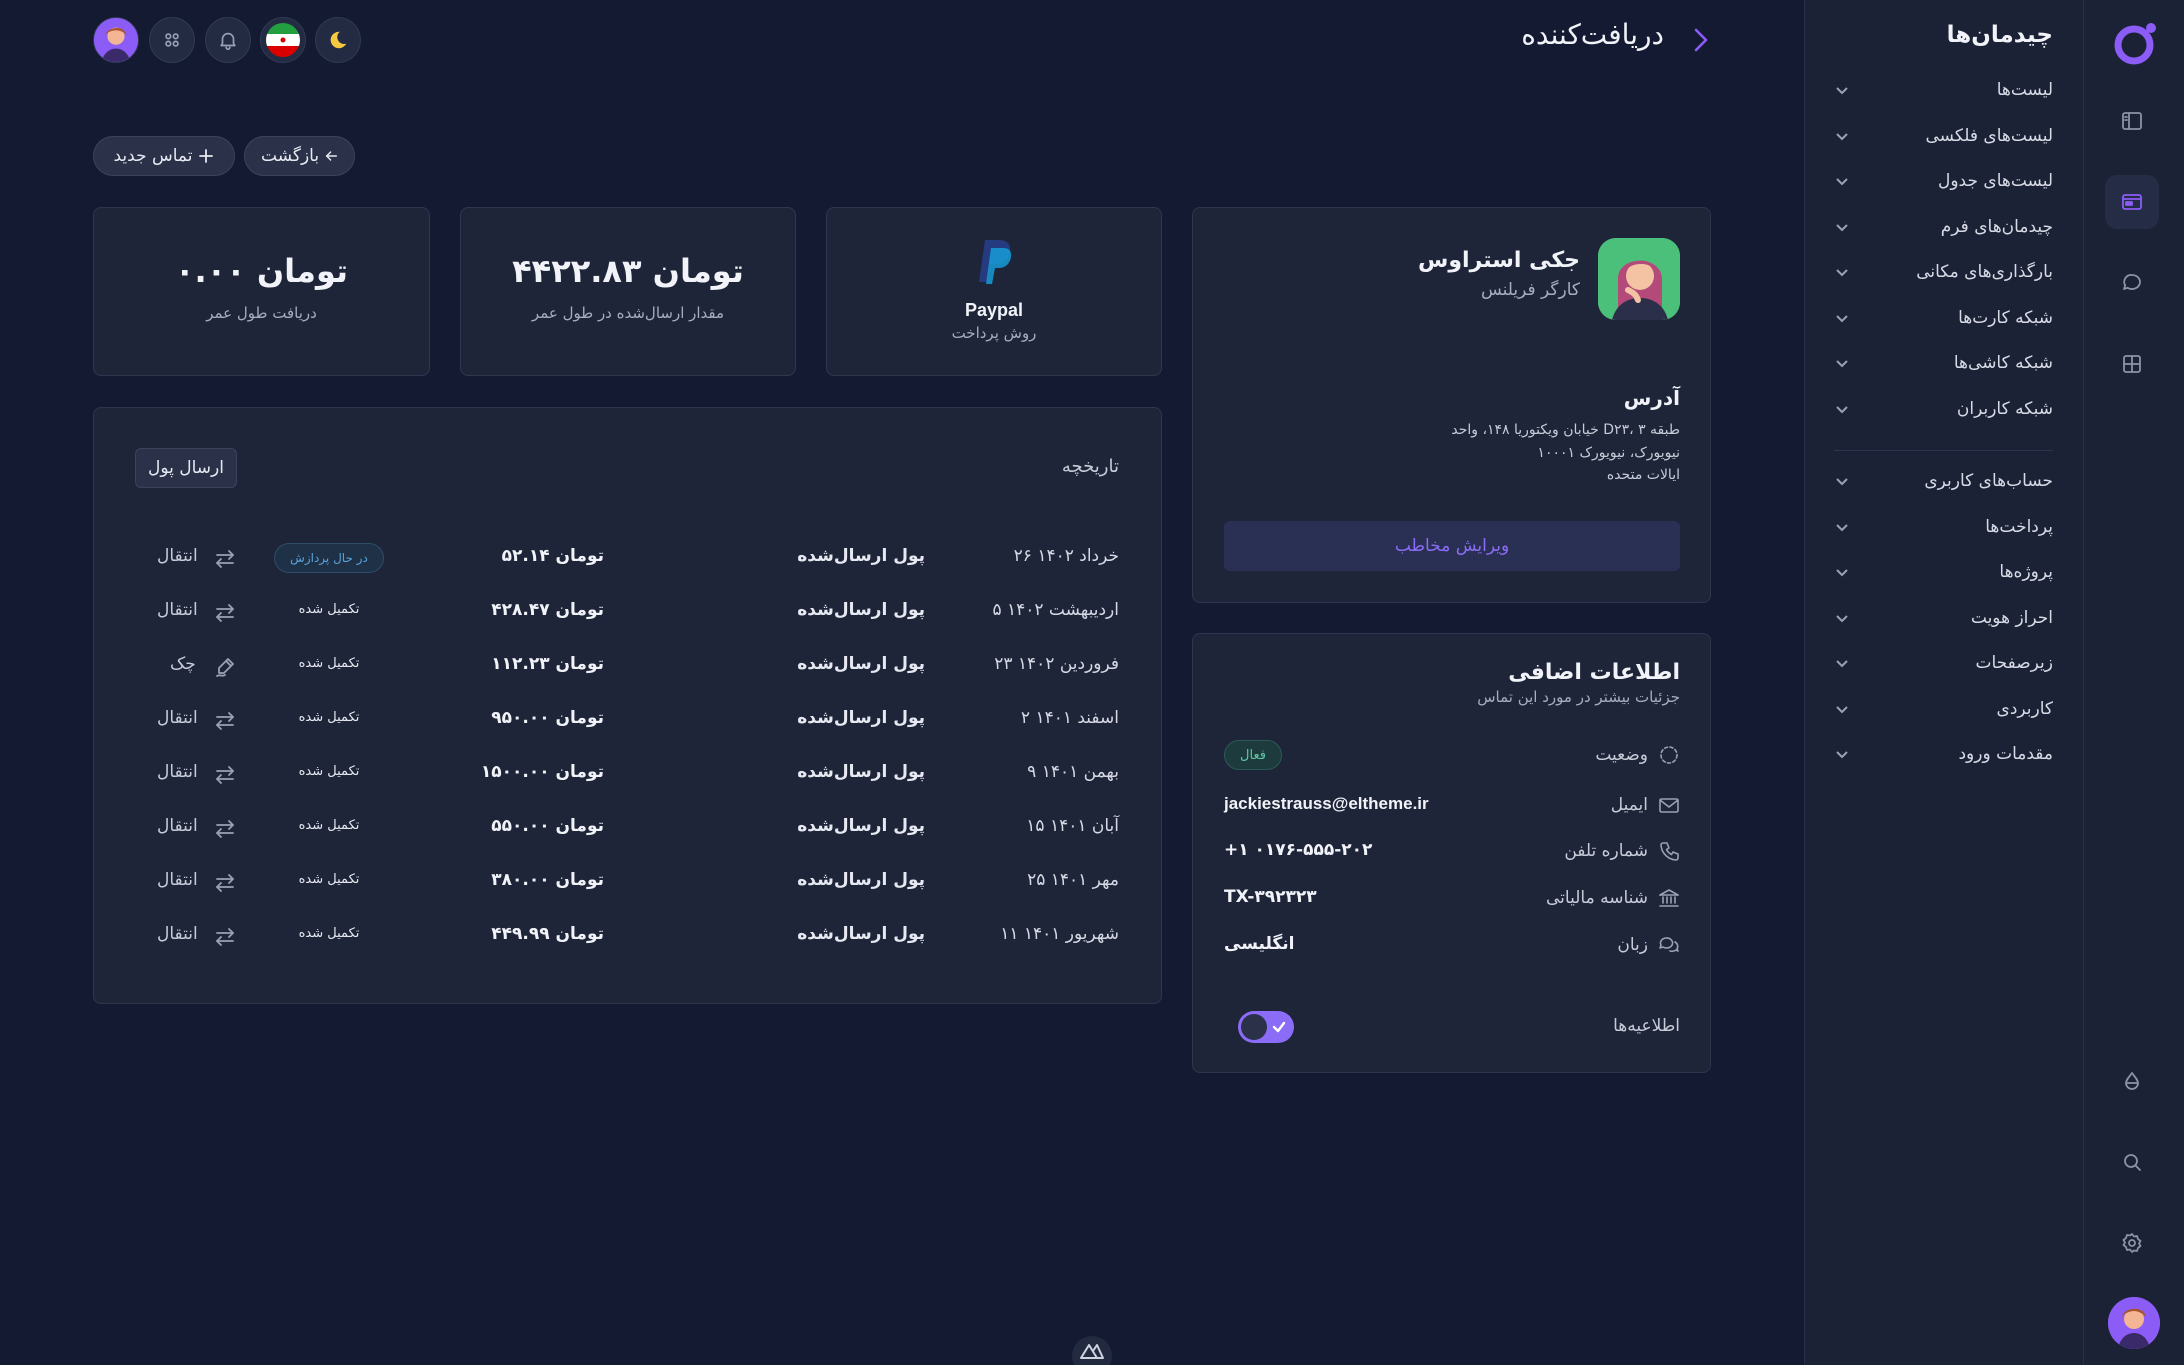 This screenshot has height=1365, width=2184. Describe the element at coordinates (1669, 755) in the screenshot. I see `status-dashed-circle-icon` at that location.